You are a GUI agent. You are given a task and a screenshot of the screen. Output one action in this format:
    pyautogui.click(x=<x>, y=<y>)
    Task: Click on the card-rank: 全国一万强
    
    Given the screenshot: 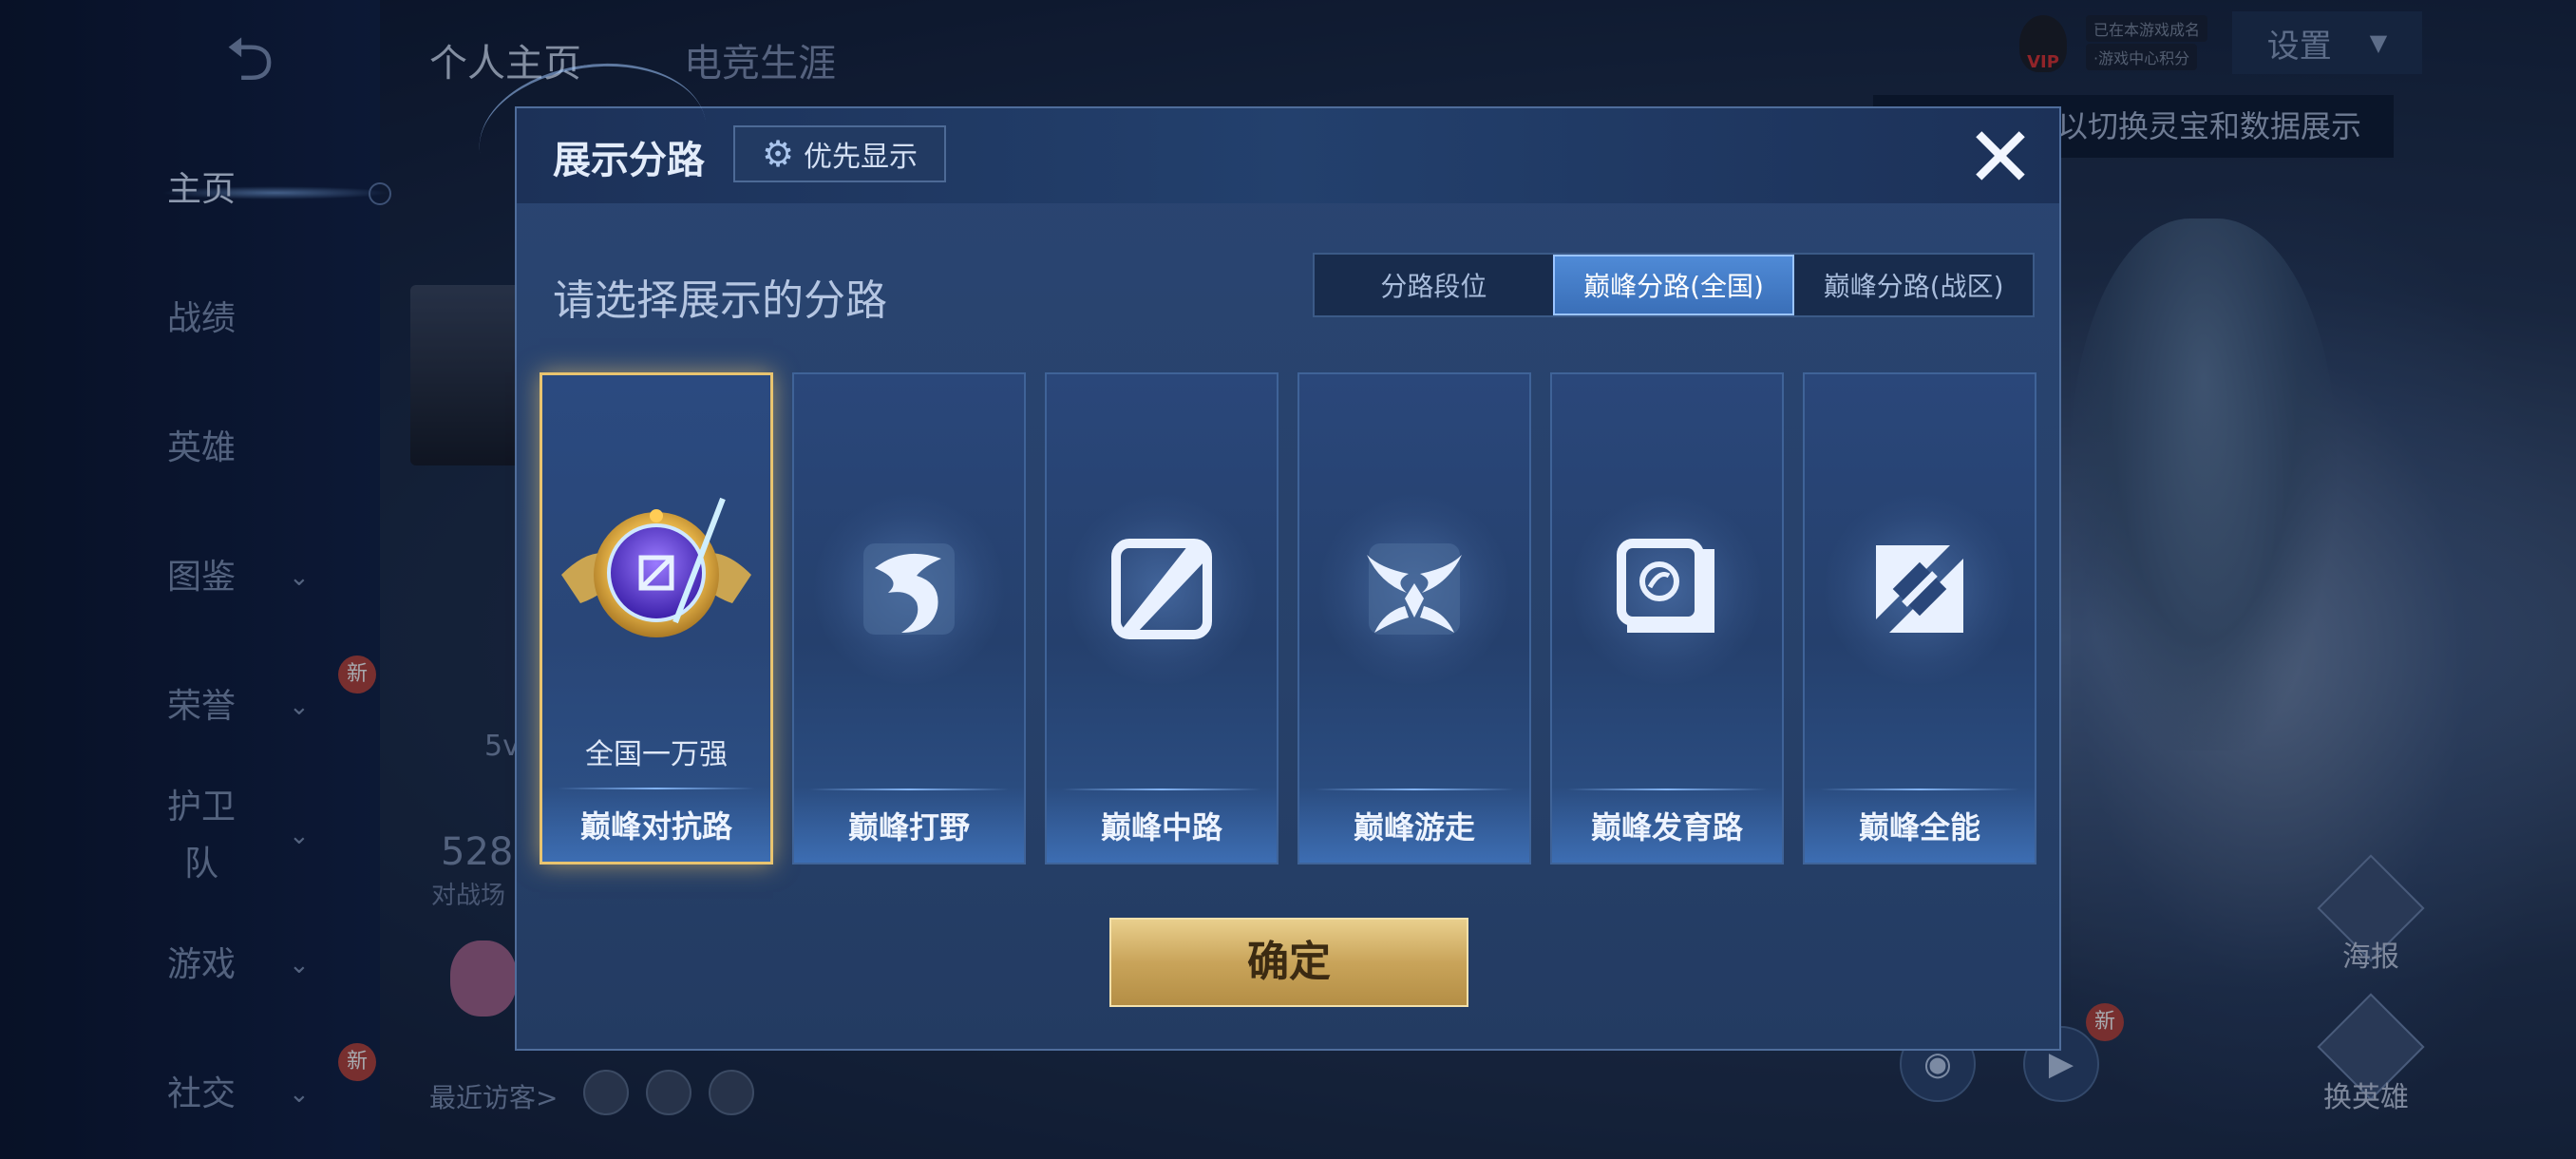 What is the action you would take?
    pyautogui.click(x=656, y=754)
    